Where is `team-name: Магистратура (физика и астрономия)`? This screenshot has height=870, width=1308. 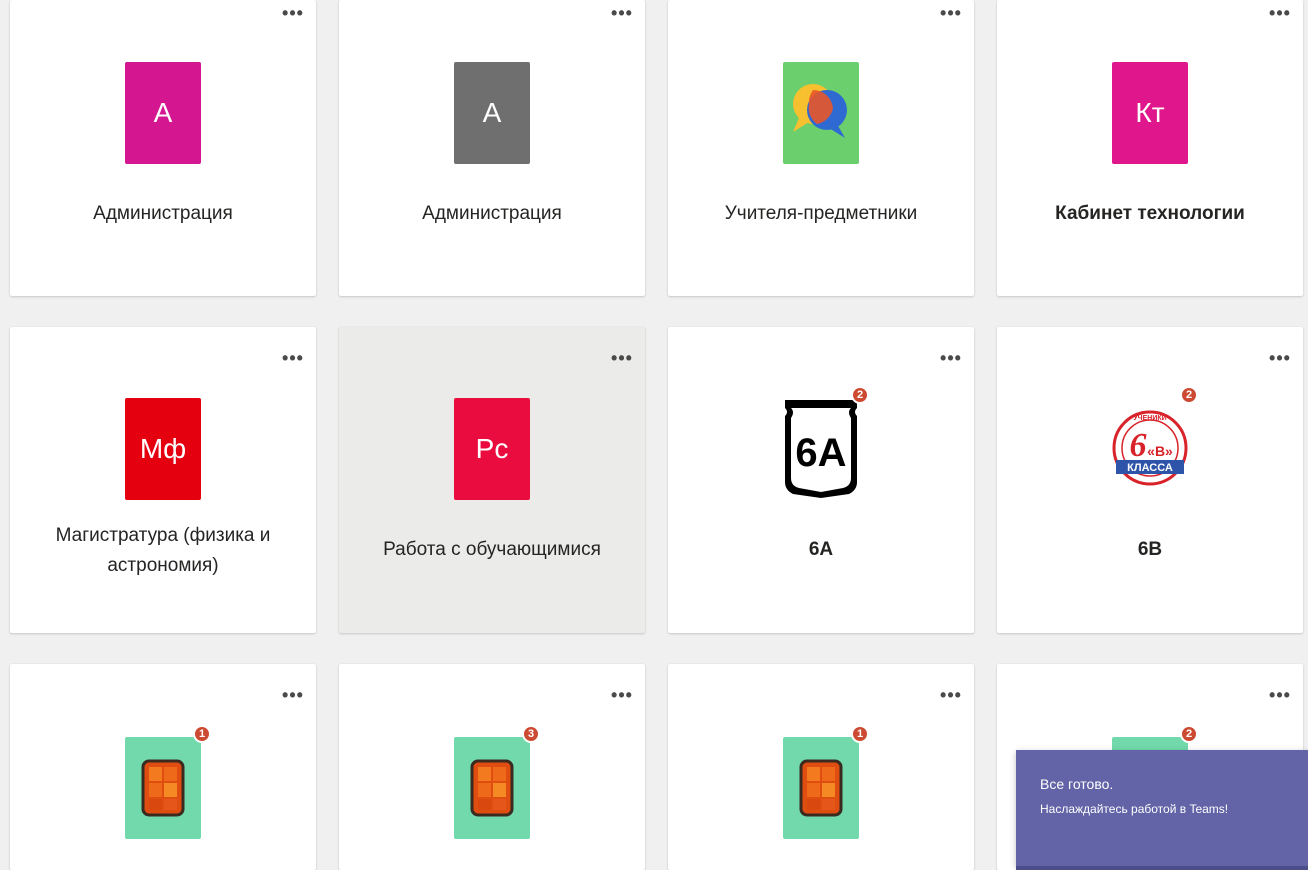 team-name: Магистратура (физика и астрономия) is located at coordinates (163, 550).